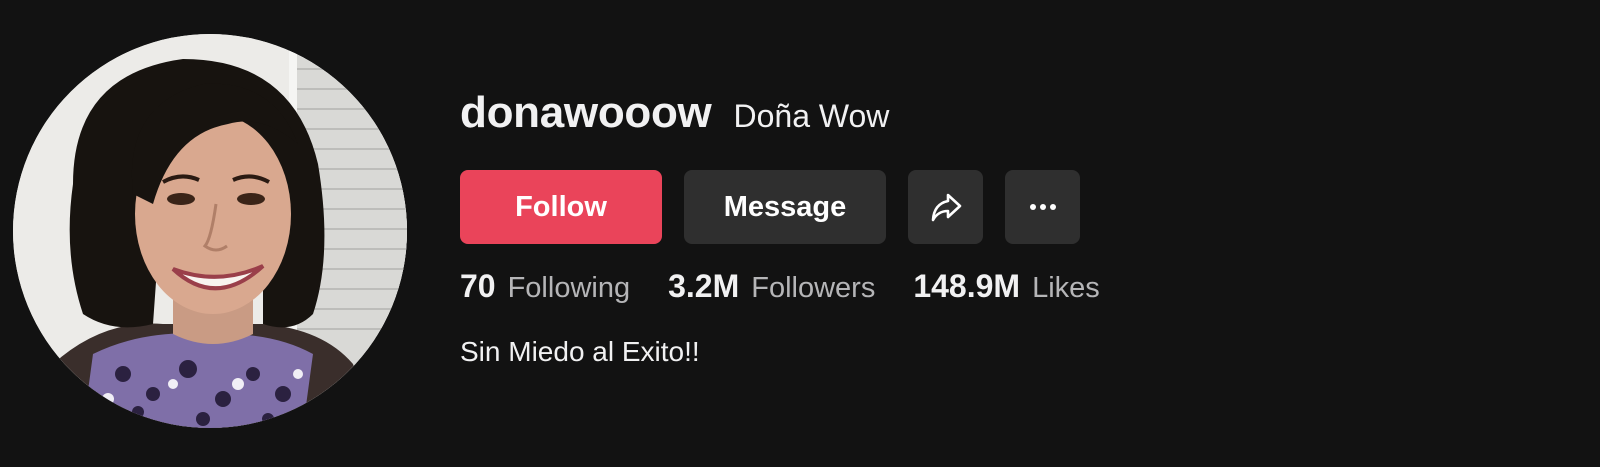 The height and width of the screenshot is (467, 1600). What do you see at coordinates (967, 286) in the screenshot?
I see `likes-count: 148.9M` at bounding box center [967, 286].